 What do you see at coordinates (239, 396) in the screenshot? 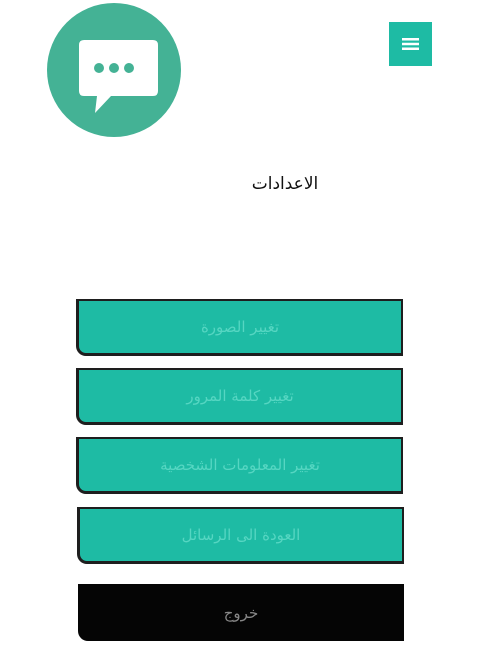
I see `change-password-button: تغيير كلمة المرور` at bounding box center [239, 396].